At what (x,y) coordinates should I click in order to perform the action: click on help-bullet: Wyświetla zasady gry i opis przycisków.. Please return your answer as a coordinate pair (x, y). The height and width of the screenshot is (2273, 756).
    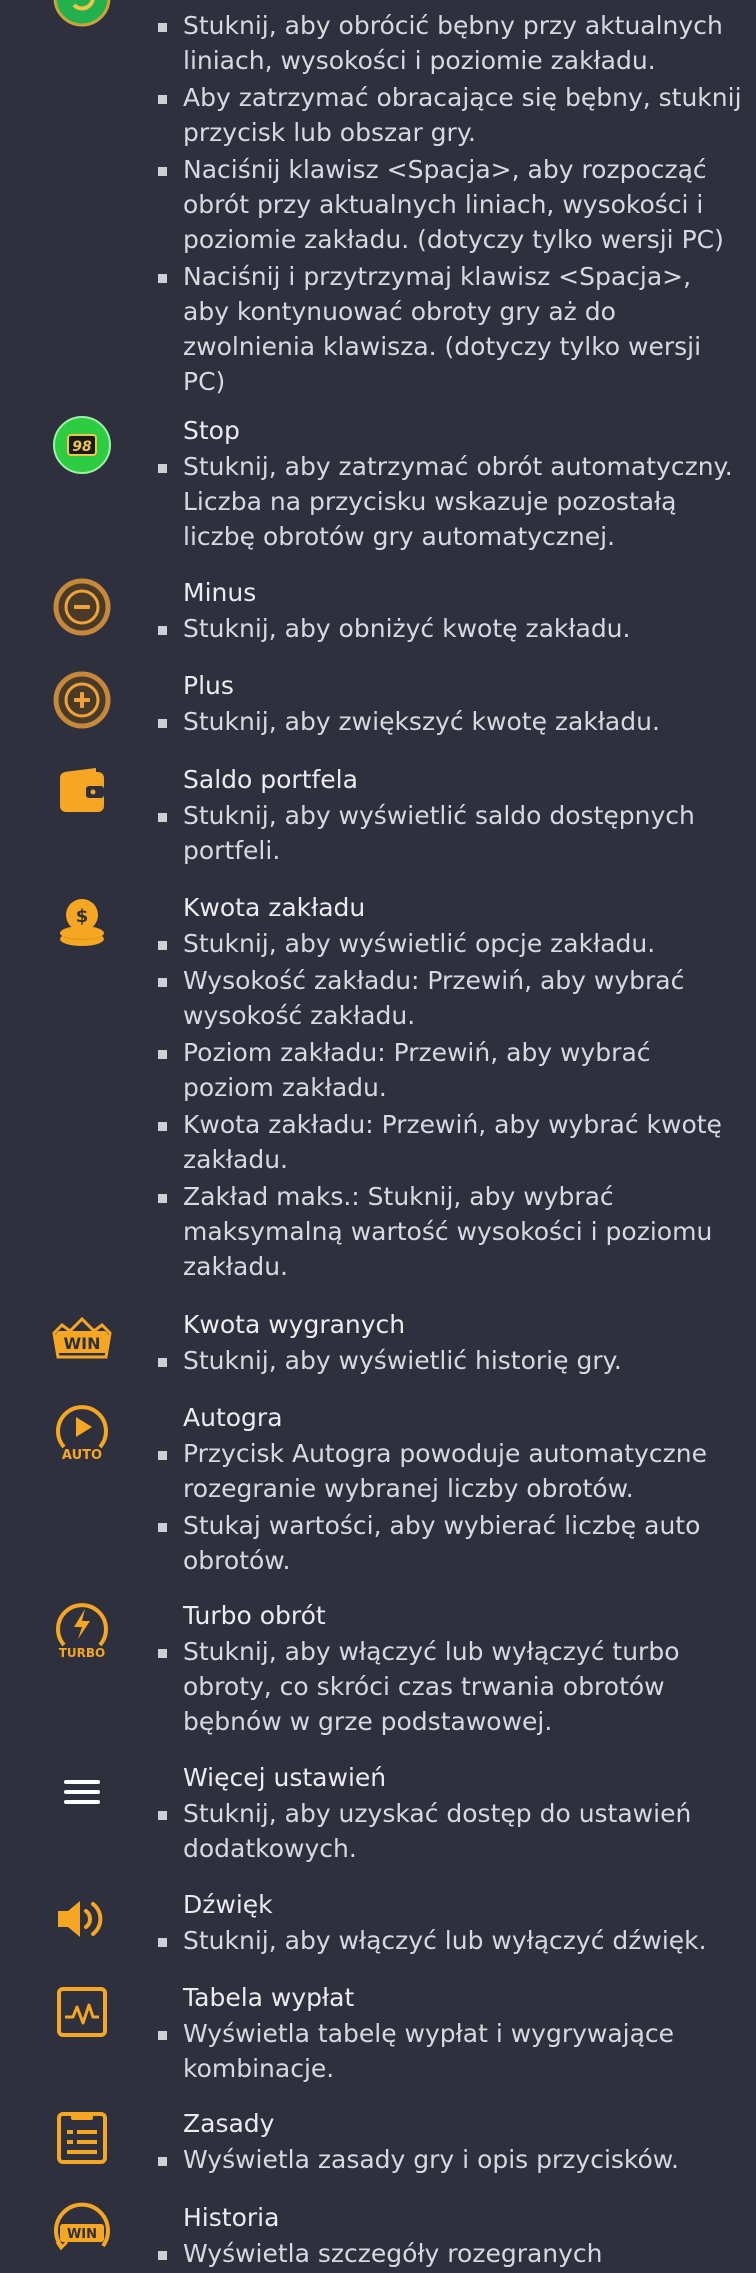
    Looking at the image, I should click on (450, 2159).